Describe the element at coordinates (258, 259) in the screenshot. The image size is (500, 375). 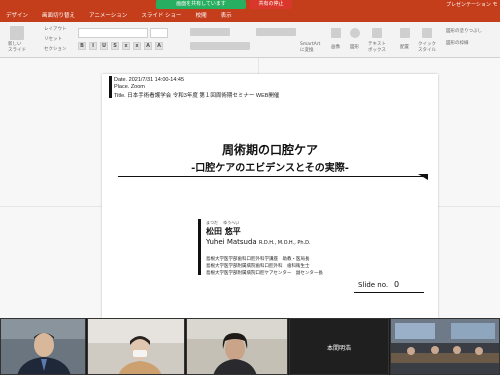
I see `affiliation-line: 島根大学医学部歯科口腔外科学講座 助教・医局長` at that location.